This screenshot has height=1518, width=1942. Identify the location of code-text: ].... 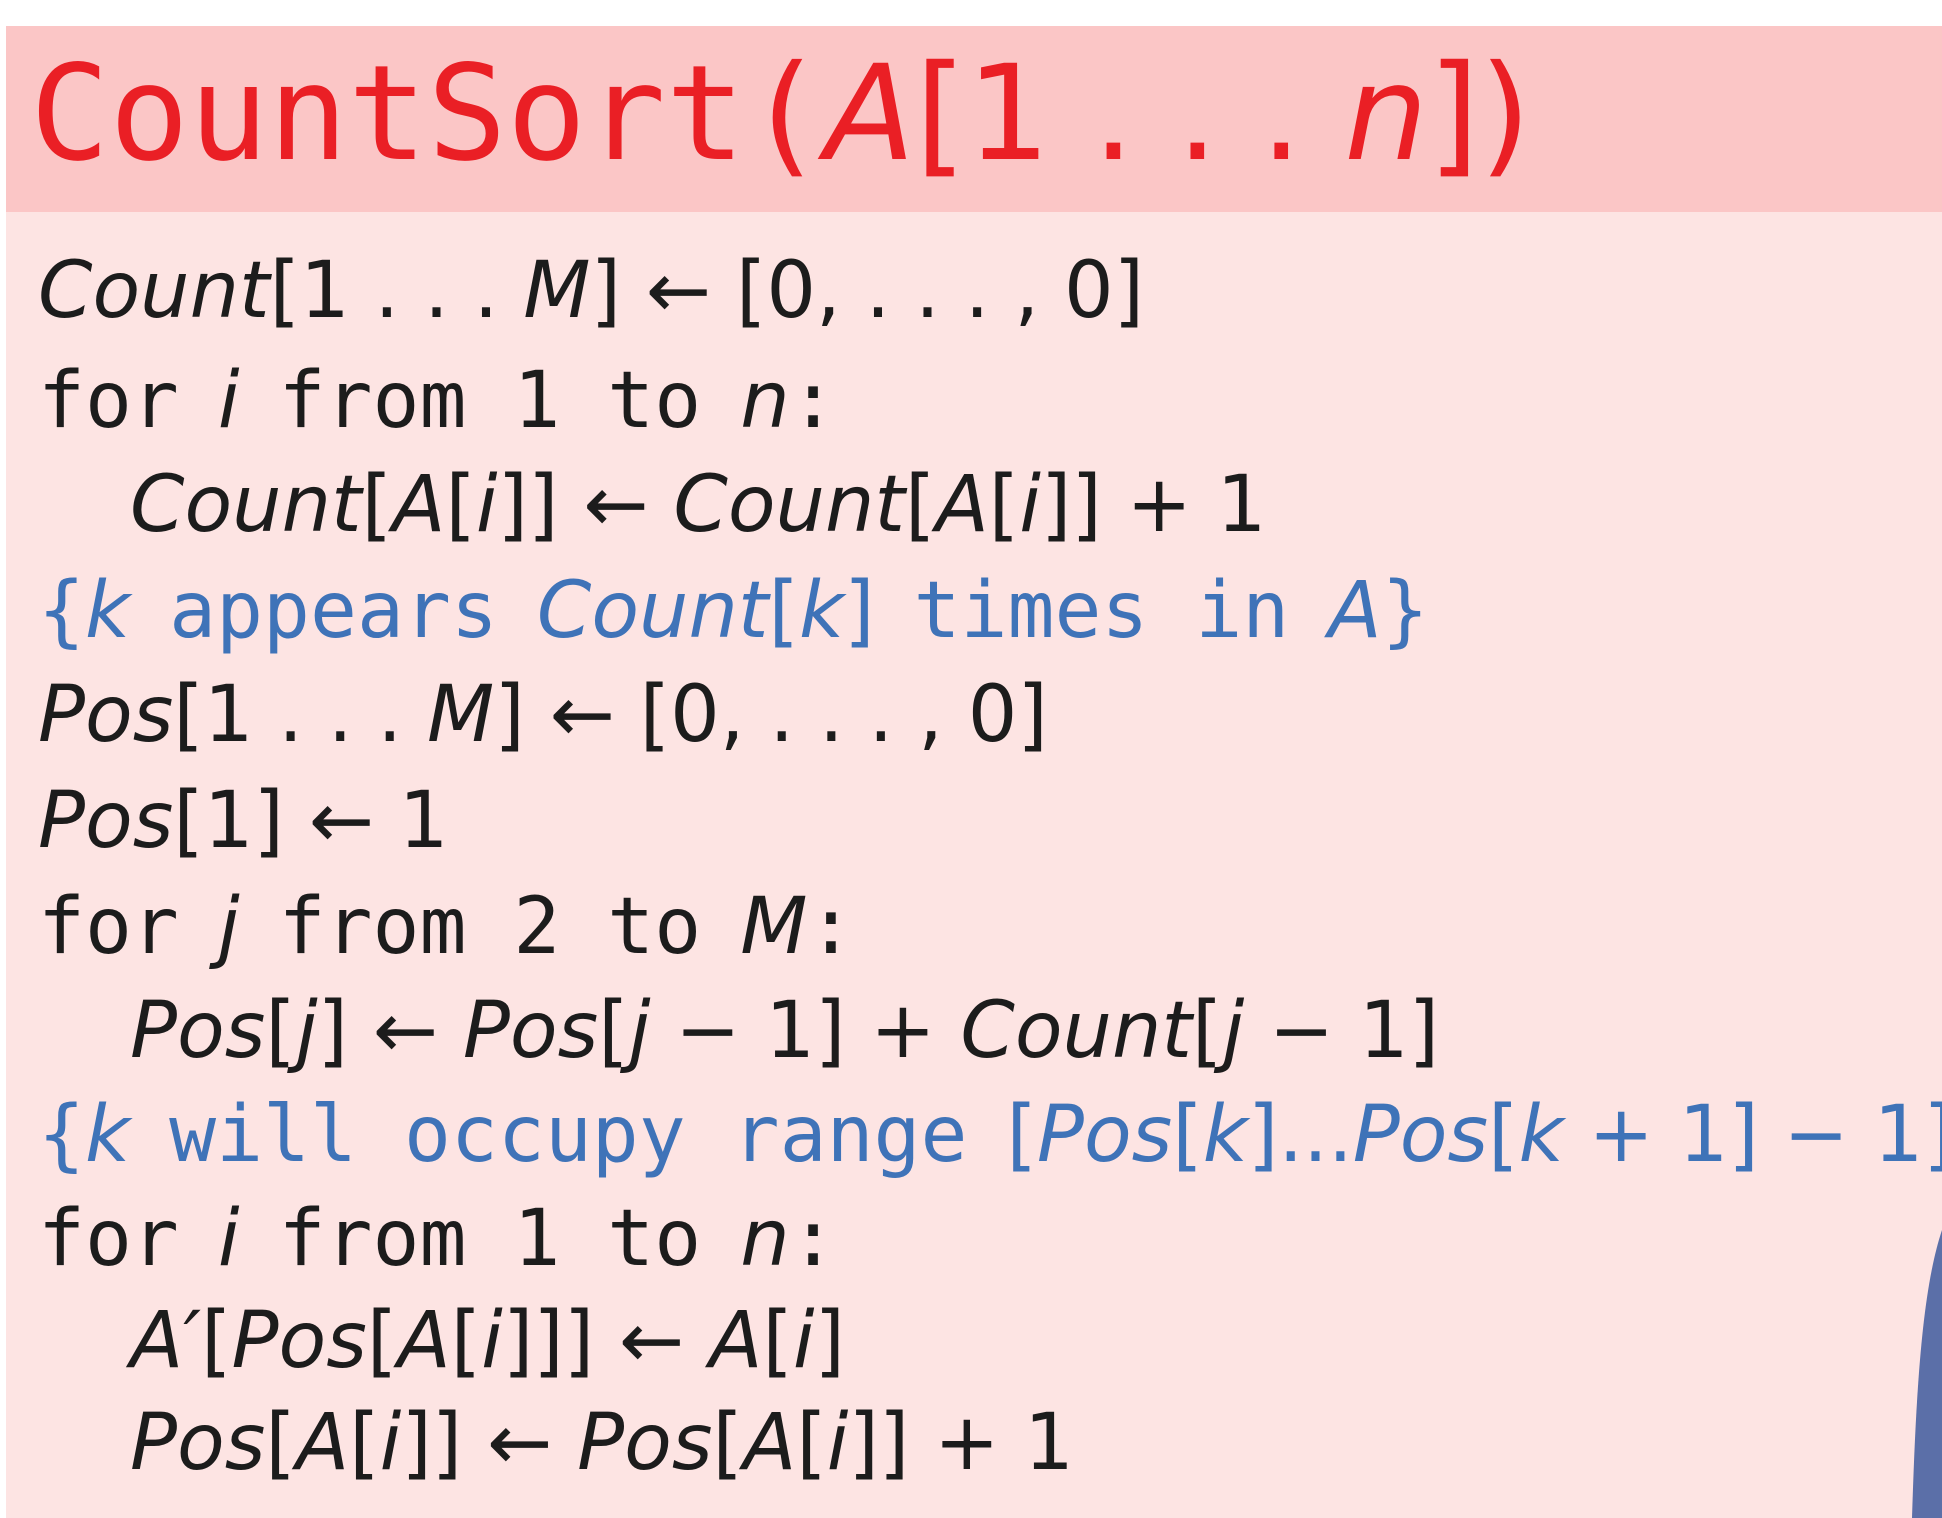
(1300, 1135).